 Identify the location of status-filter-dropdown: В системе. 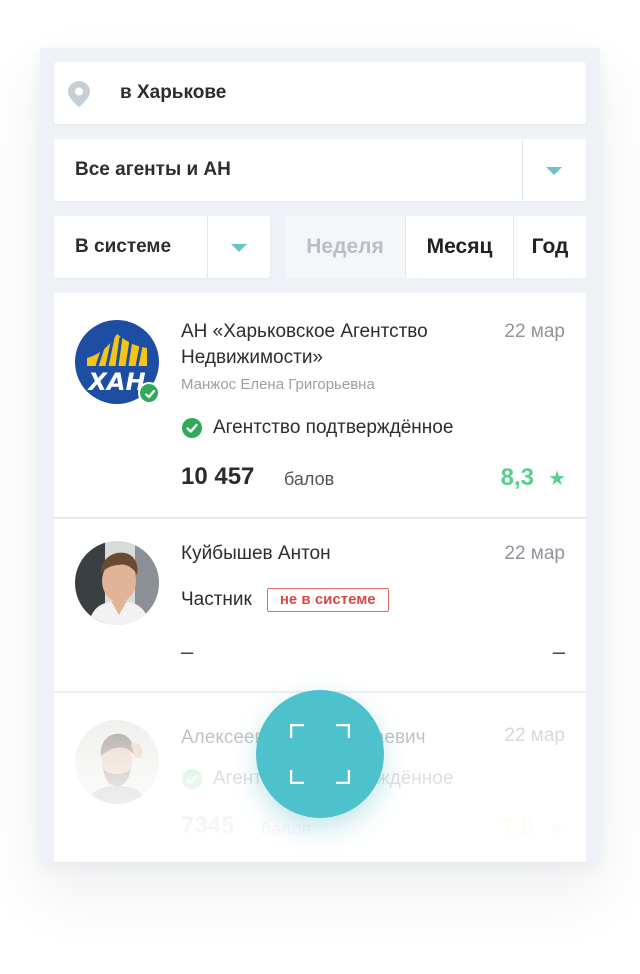
(162, 247).